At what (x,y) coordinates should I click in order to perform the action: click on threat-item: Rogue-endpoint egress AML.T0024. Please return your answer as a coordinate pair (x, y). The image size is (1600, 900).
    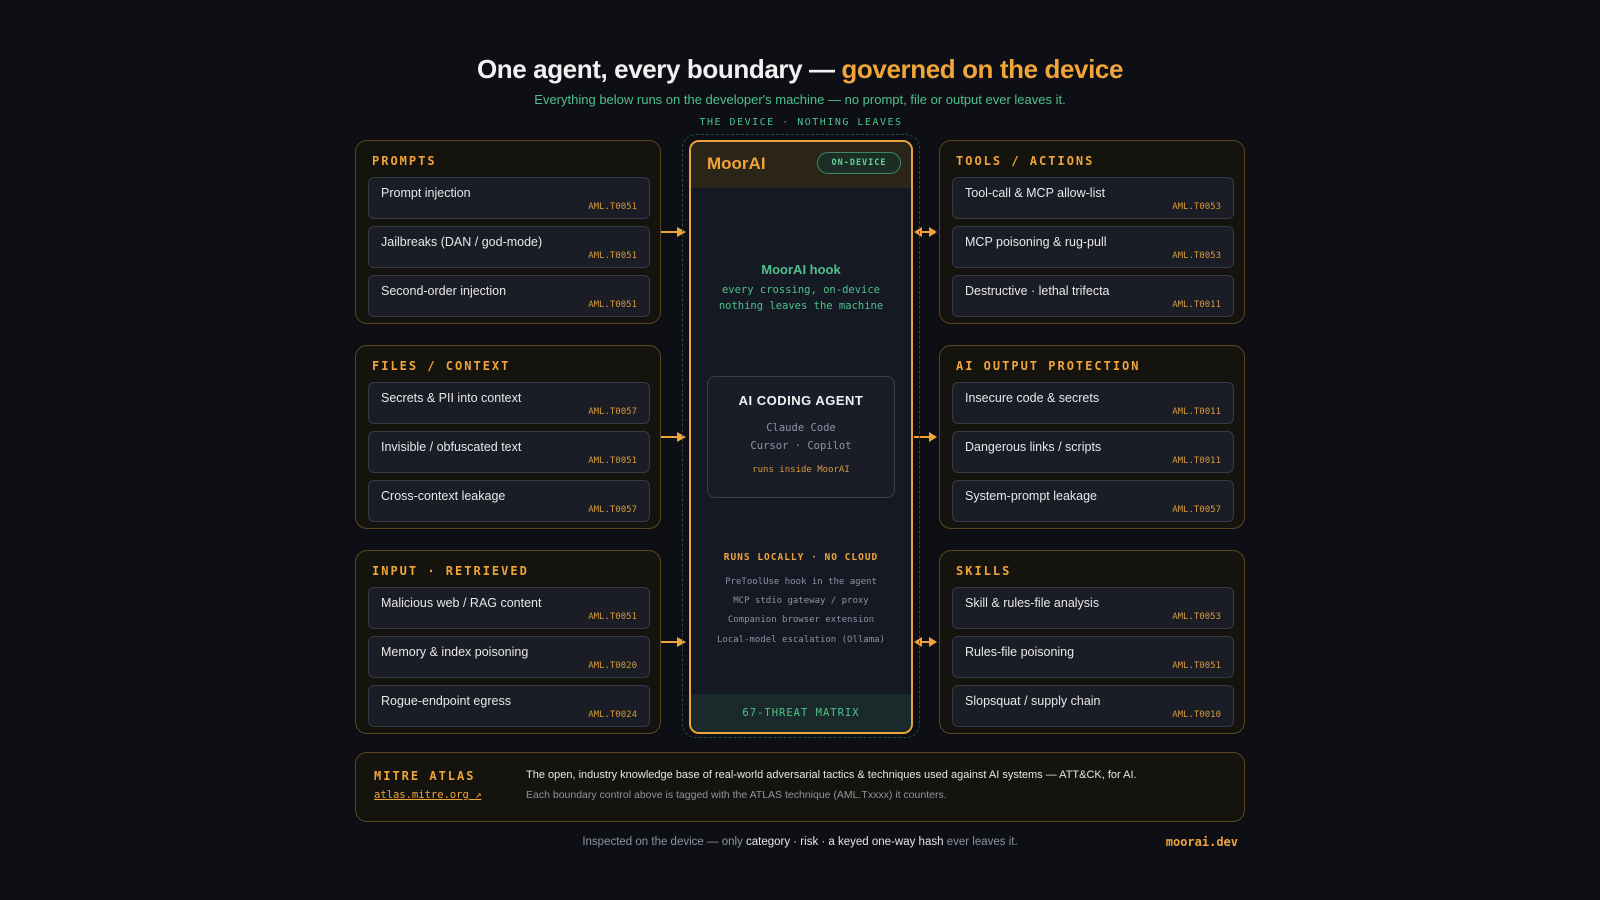
    Looking at the image, I should click on (509, 706).